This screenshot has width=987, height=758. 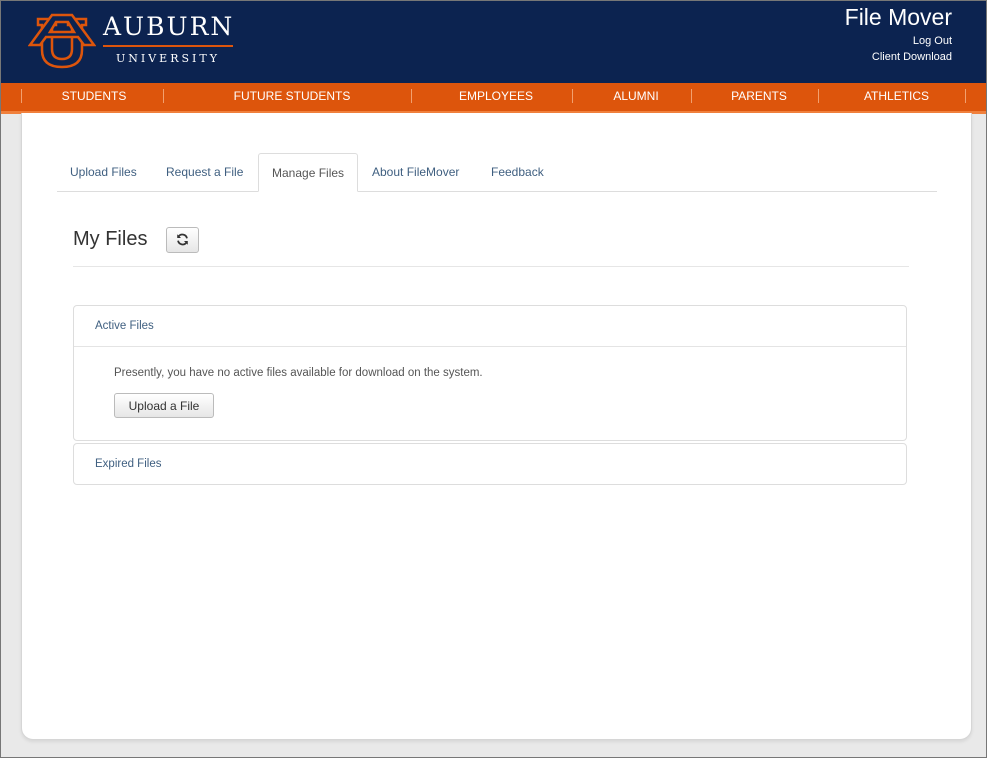 I want to click on active-files-heading: Active Files, so click(x=490, y=326).